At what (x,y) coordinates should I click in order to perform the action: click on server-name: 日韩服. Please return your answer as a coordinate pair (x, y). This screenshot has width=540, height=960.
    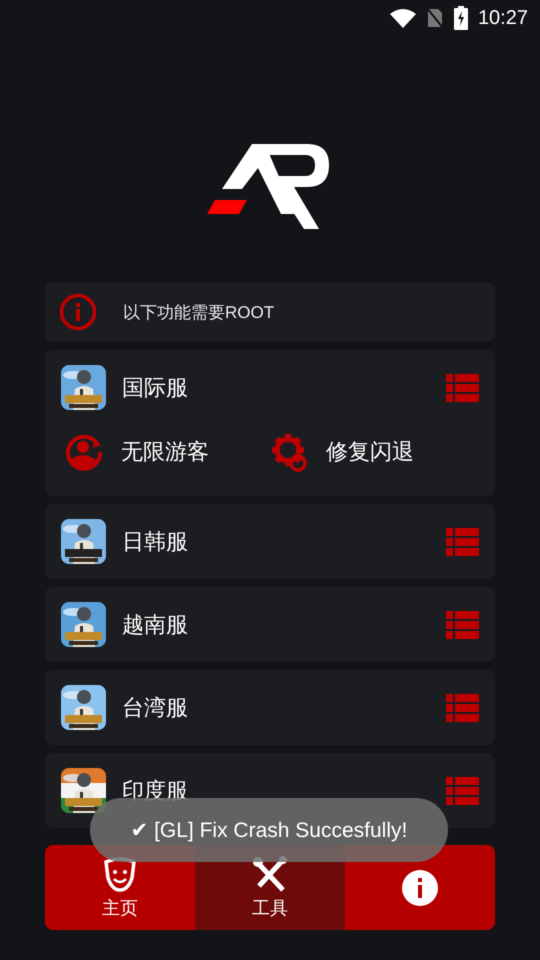
    Looking at the image, I should click on (155, 542).